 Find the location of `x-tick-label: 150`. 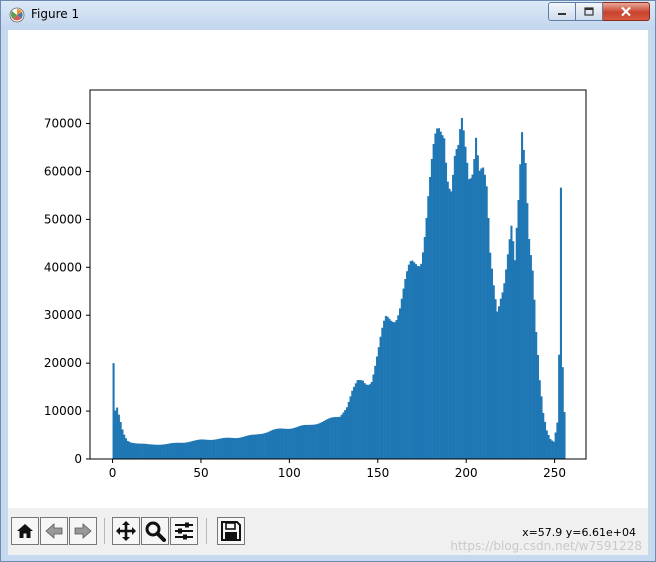

x-tick-label: 150 is located at coordinates (377, 473).